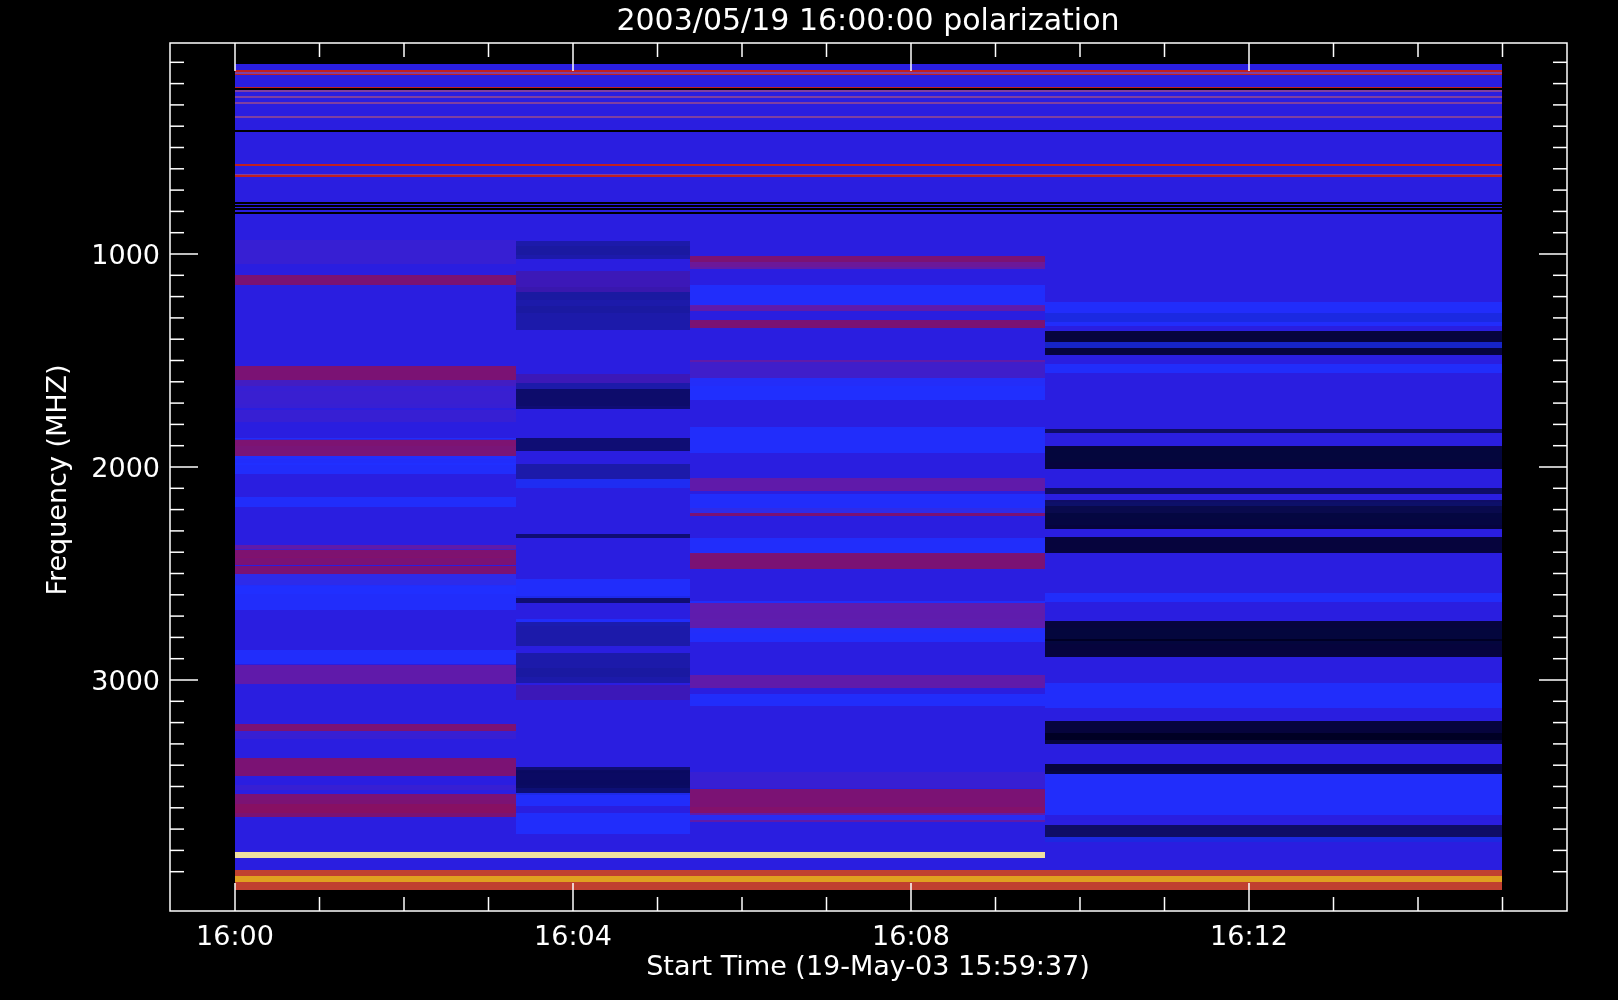 The width and height of the screenshot is (1618, 1000). I want to click on x-tick-label: 16:04, so click(573, 935).